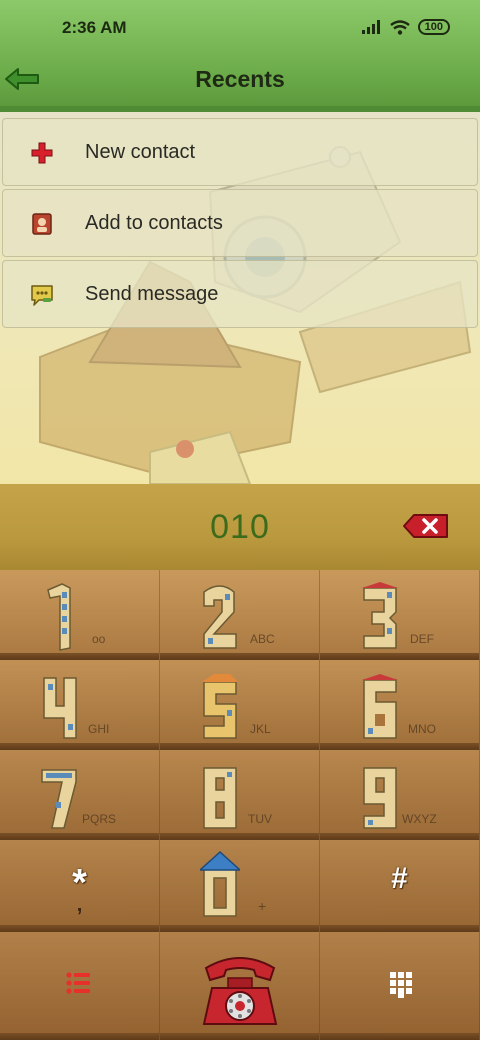  Describe the element at coordinates (220, 617) in the screenshot. I see `digit-2-icon` at that location.